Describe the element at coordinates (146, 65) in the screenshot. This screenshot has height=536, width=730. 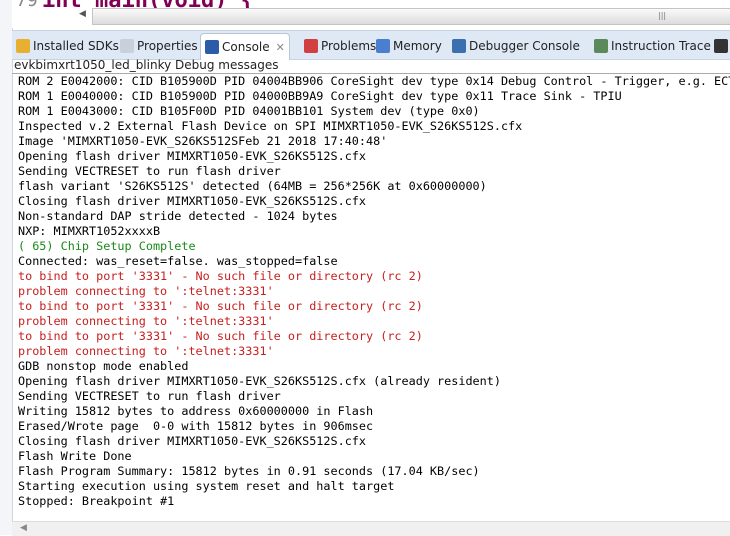
I see `console-title: evkbimxrt1050_led_blinky Debug messages` at that location.